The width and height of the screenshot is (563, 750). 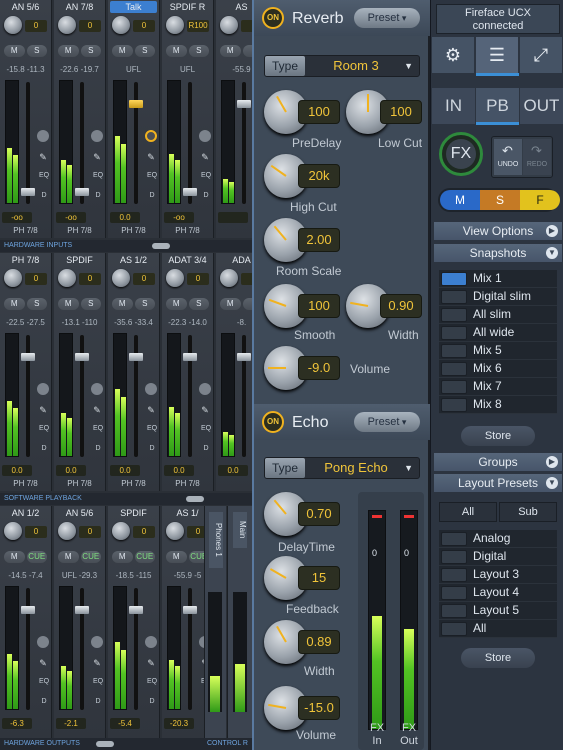 What do you see at coordinates (239, 622) in the screenshot?
I see `main-output-strip: Main` at bounding box center [239, 622].